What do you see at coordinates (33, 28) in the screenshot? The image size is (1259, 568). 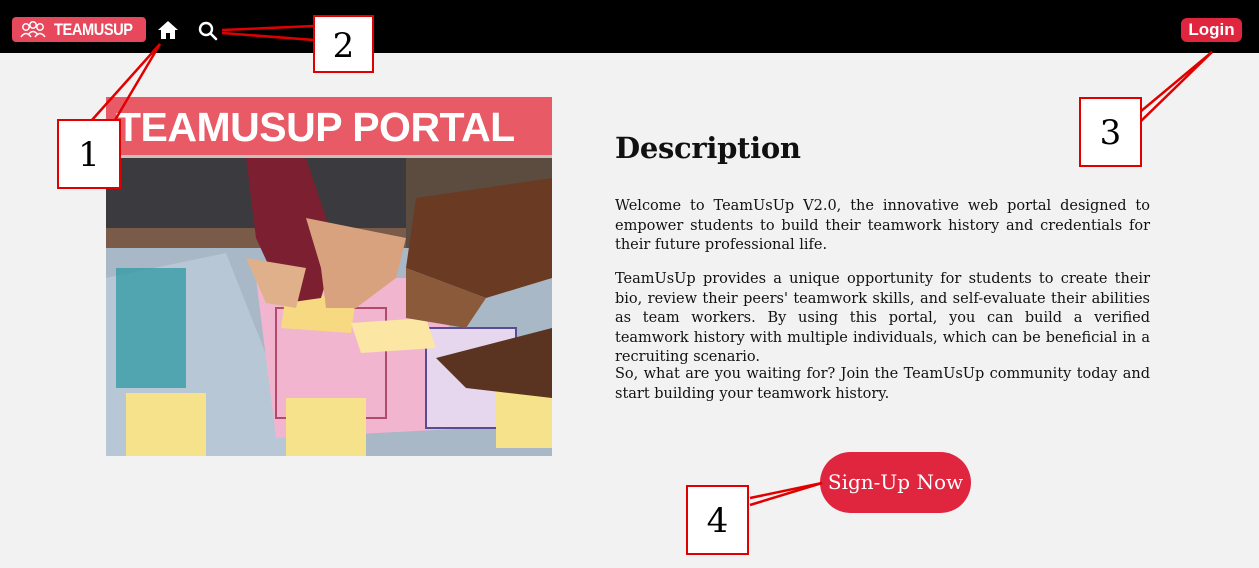 I see `team-icon` at bounding box center [33, 28].